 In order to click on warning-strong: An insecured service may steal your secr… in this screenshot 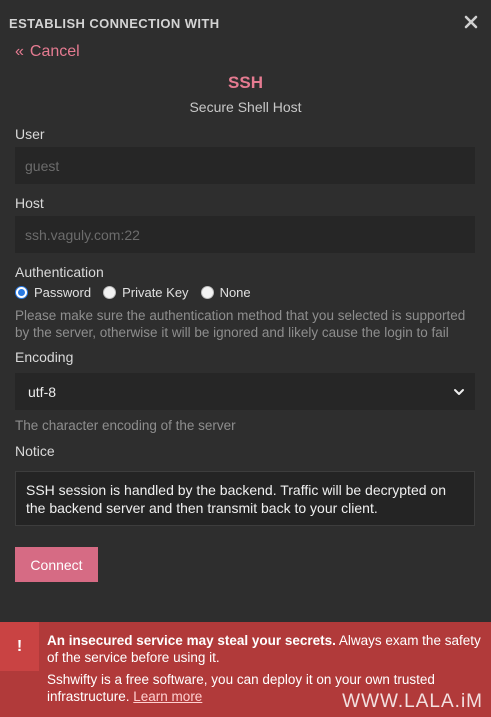, I will do `click(191, 640)`.